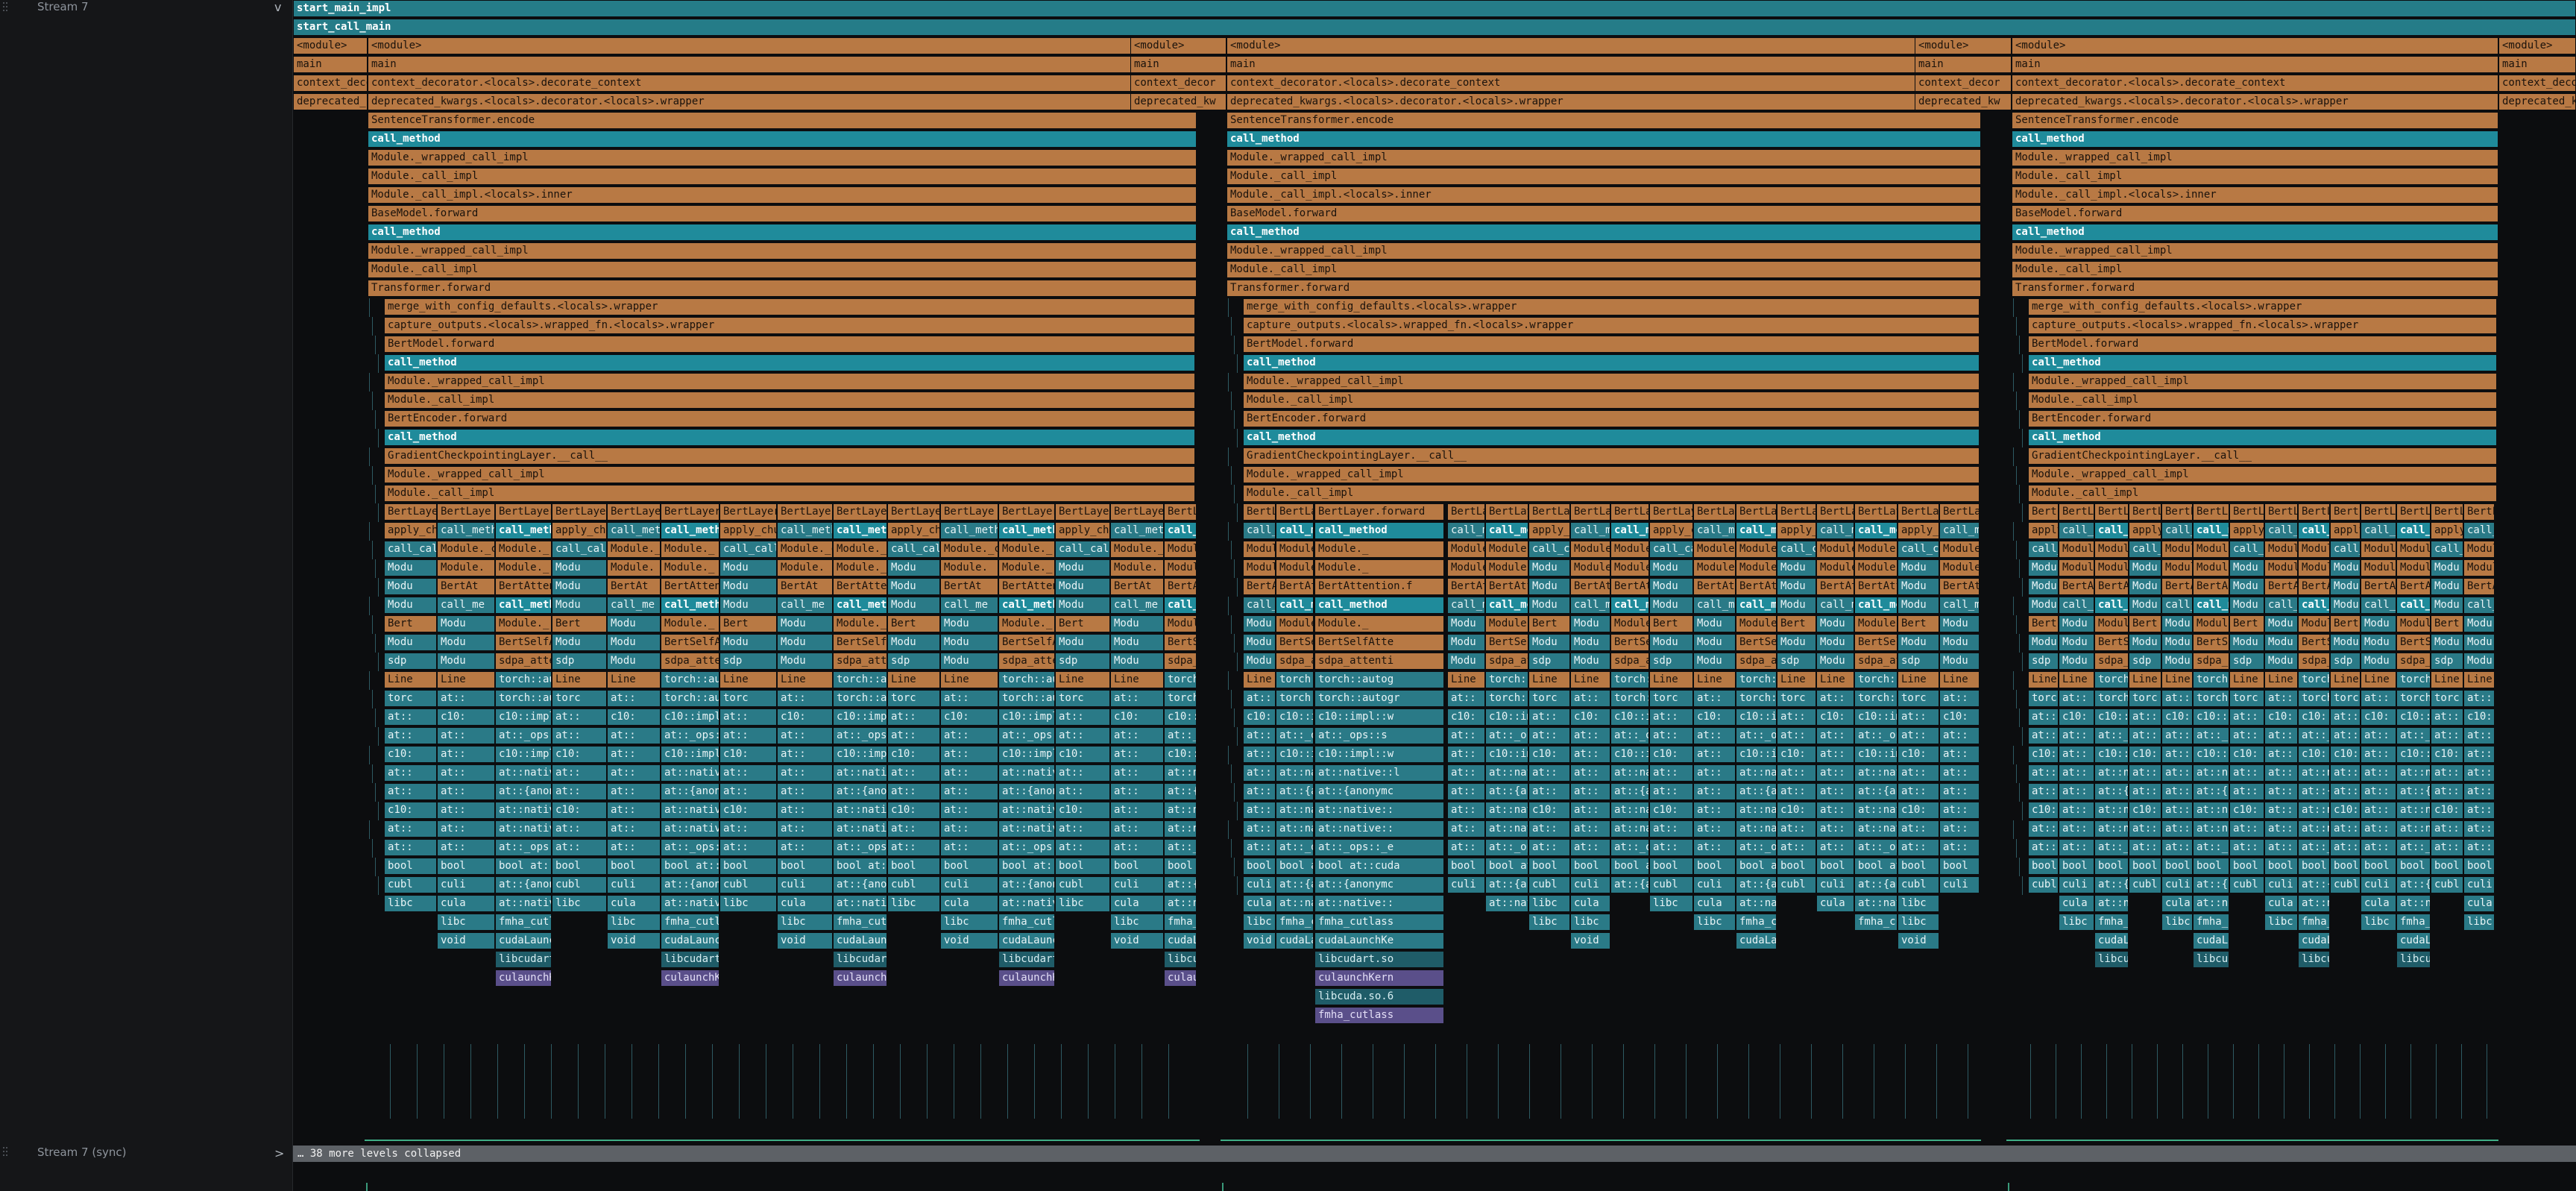  I want to click on flame-frame: SentenceTransformer.encode, so click(1603, 120).